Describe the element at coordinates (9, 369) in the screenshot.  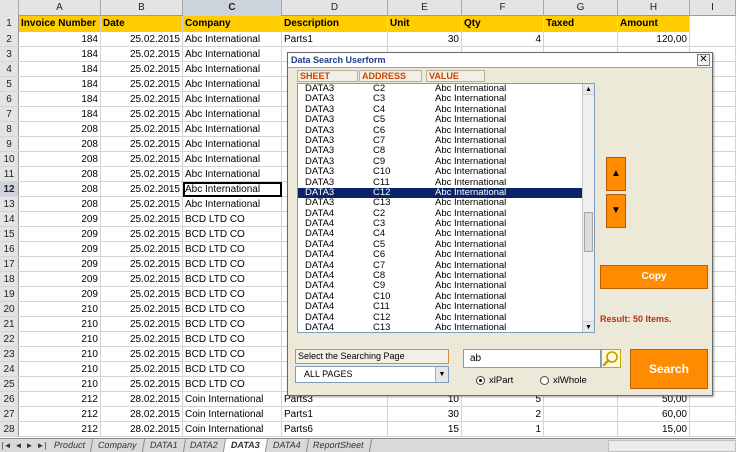
I see `row-header: 24` at that location.